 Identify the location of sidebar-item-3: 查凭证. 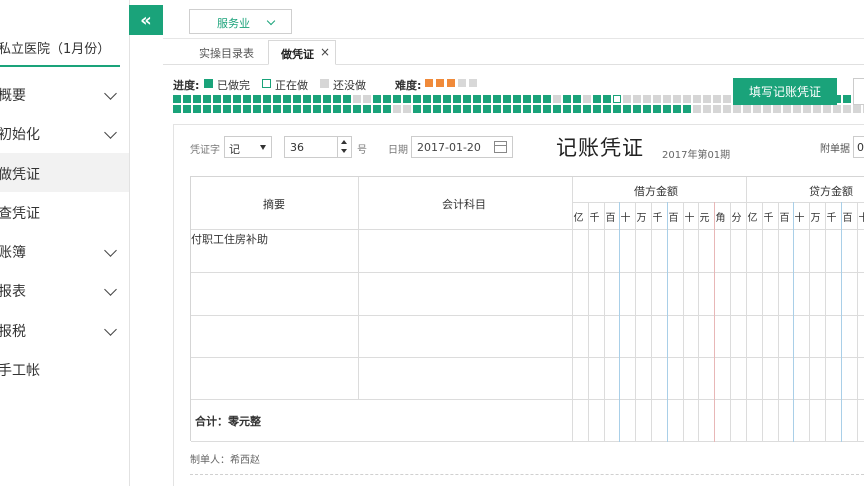
(64, 211).